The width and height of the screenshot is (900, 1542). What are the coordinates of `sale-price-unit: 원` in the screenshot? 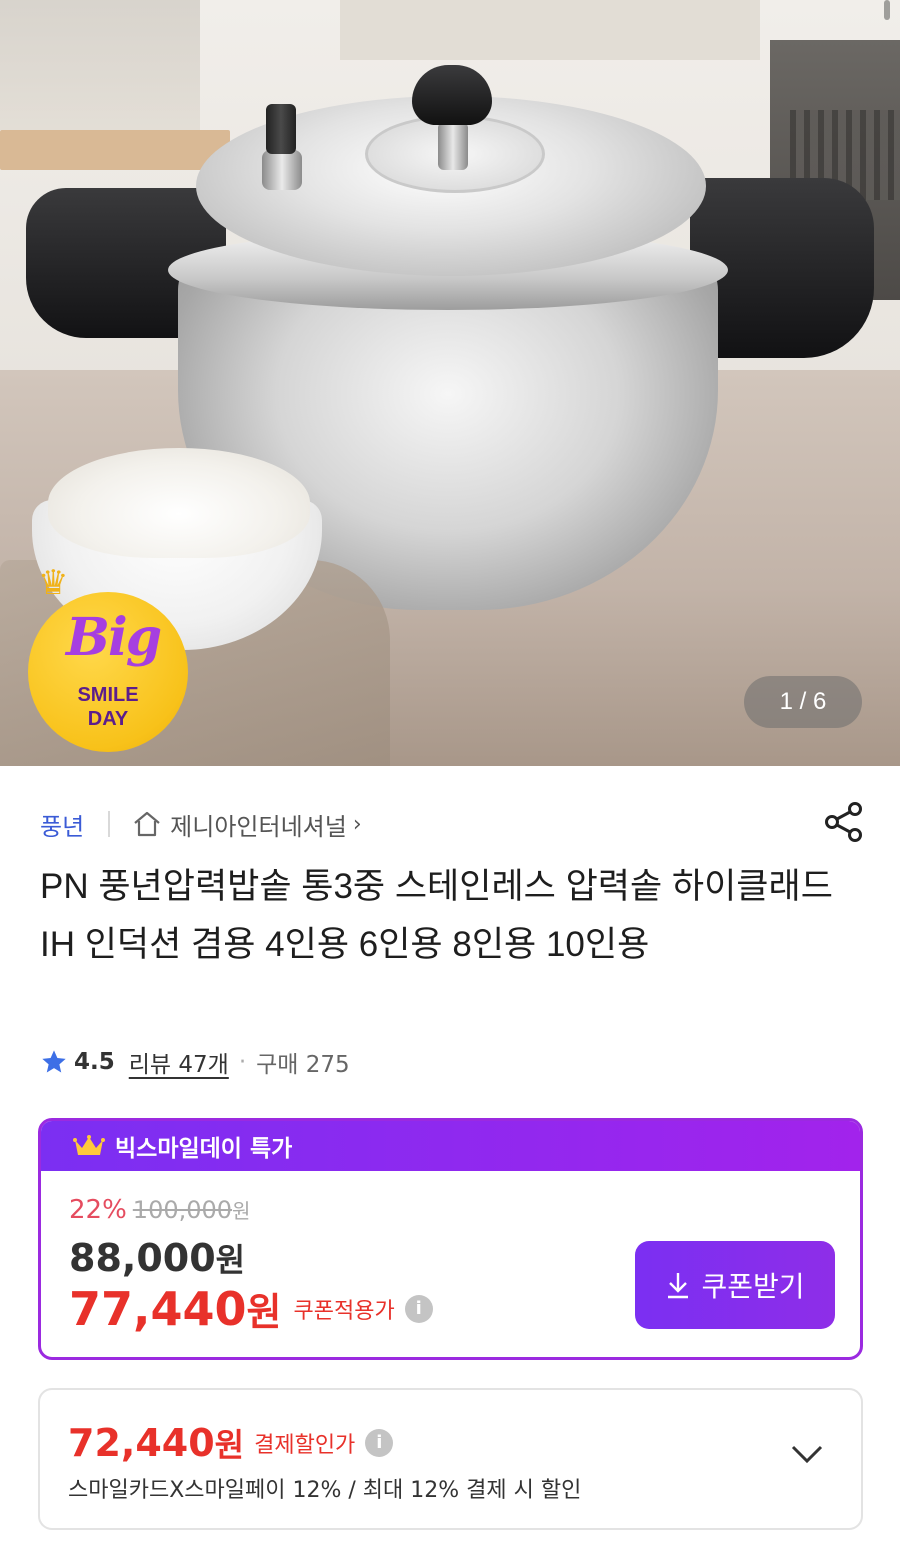 It's located at (230, 1260).